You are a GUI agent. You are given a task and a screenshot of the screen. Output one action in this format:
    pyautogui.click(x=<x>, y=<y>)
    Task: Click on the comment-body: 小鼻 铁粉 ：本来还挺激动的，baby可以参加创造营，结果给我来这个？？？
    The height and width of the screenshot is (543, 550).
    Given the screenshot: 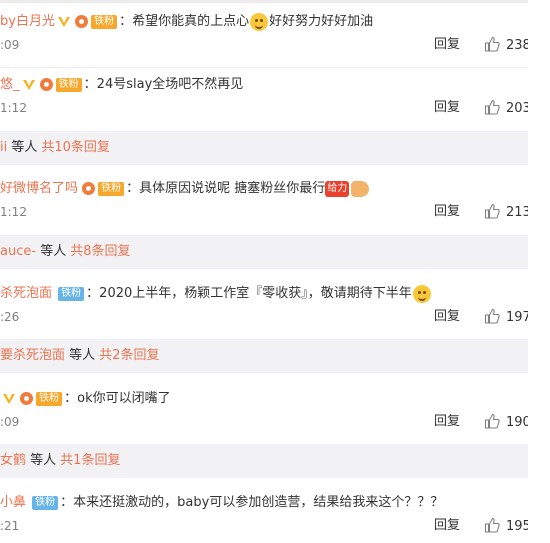 What is the action you would take?
    pyautogui.click(x=222, y=502)
    